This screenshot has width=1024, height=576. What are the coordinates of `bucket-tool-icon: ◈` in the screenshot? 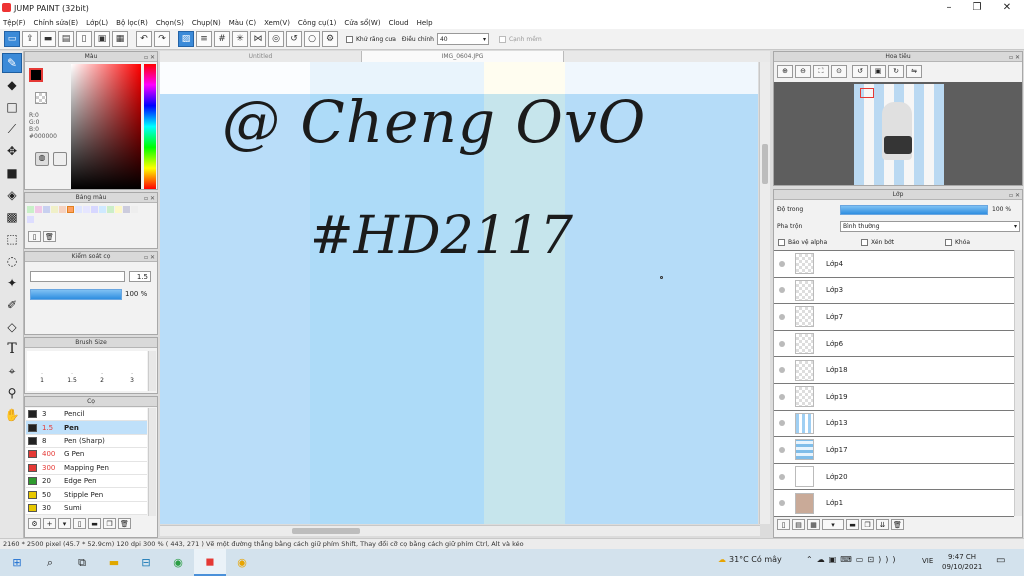 It's located at (12, 195).